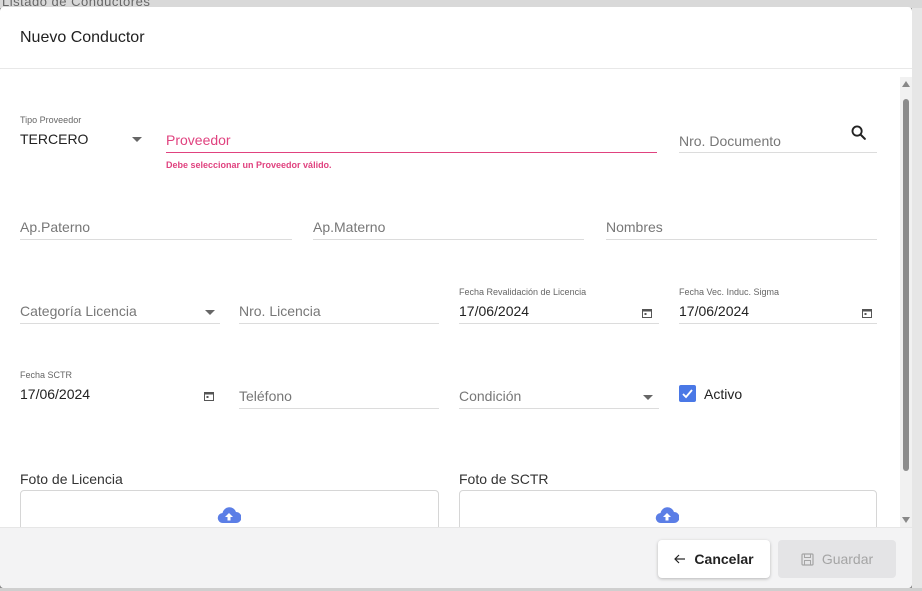  I want to click on activo-checkbox, so click(687, 393).